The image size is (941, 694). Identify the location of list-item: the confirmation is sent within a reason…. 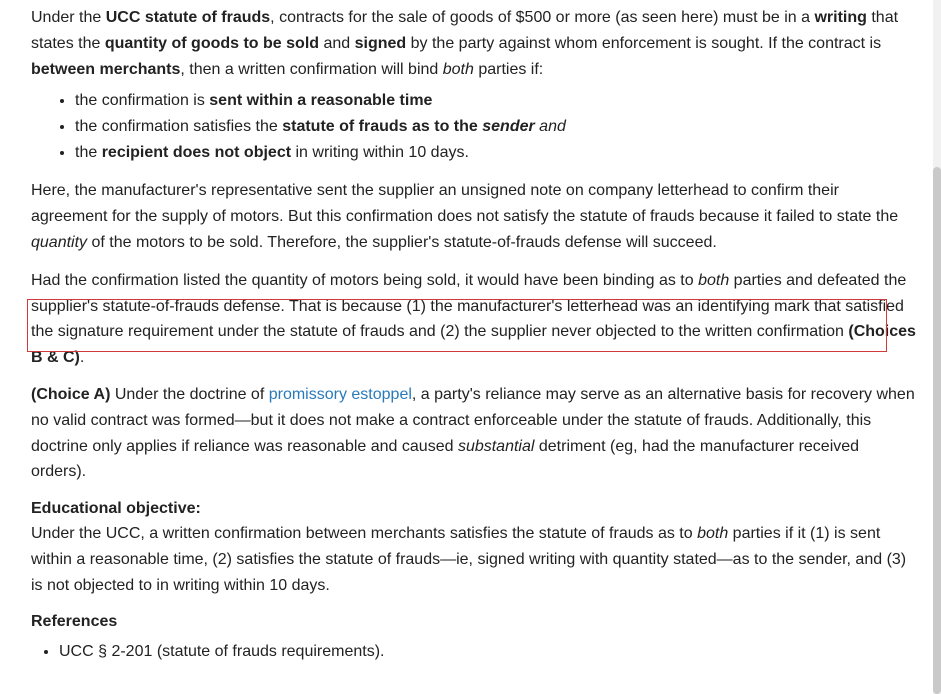
(495, 101).